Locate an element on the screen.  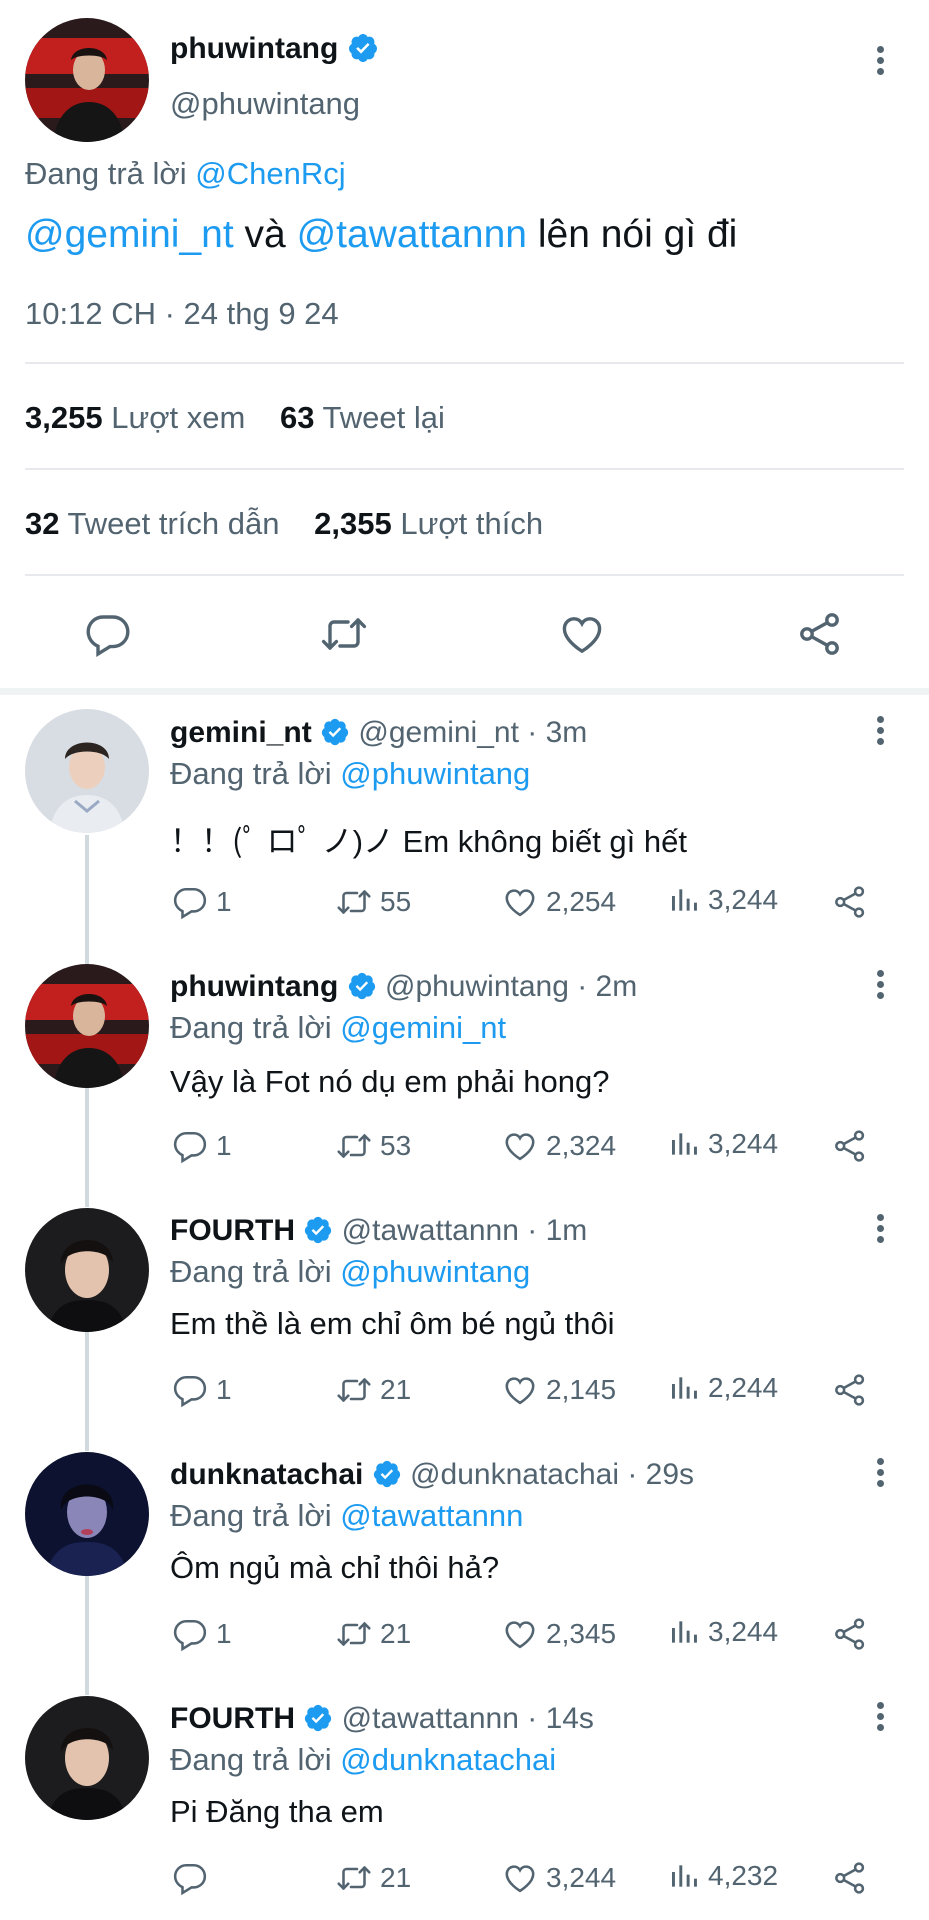
reply-author: dunknatachai @dunknatachai · 29s is located at coordinates (432, 1475).